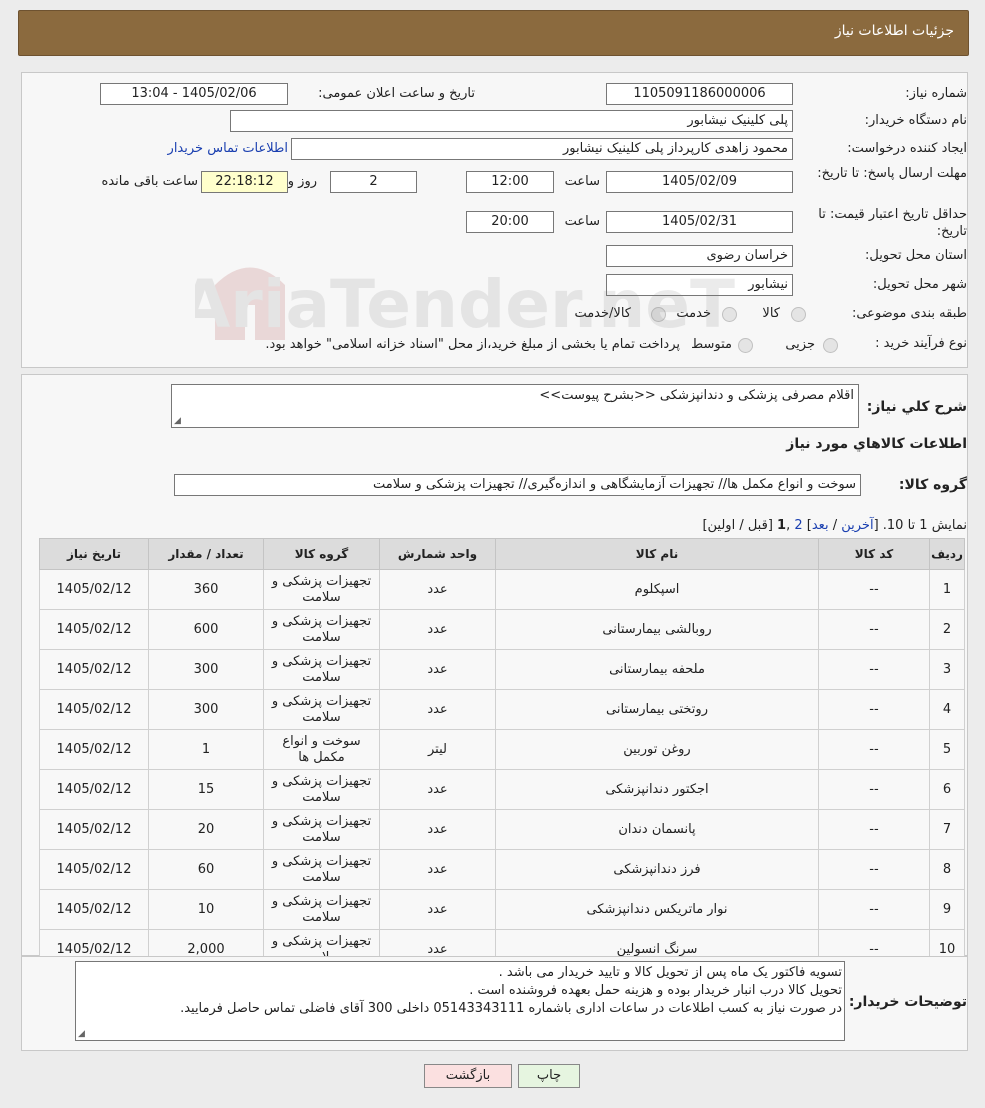 Image resolution: width=985 pixels, height=1108 pixels. I want to click on reply-deadline-label: مهلت ارسال پاسخ: تا تاریخ:, so click(892, 173).